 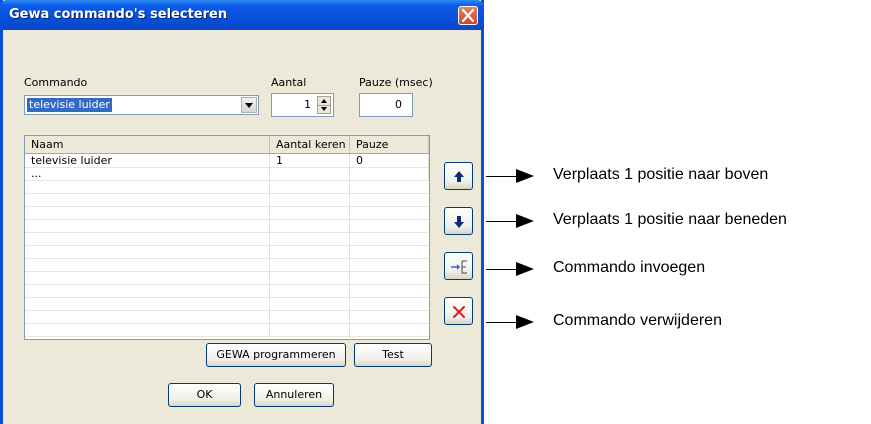 I want to click on pauze-label: Pauze (msec), so click(x=396, y=82).